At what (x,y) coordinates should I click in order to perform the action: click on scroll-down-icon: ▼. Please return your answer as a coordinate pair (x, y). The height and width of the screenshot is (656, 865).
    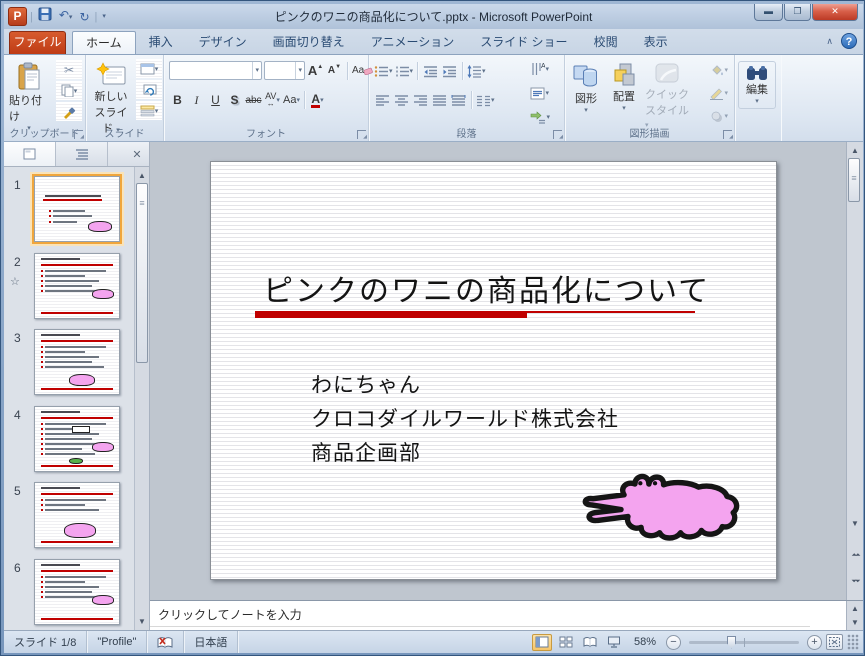
    Looking at the image, I should click on (855, 523).